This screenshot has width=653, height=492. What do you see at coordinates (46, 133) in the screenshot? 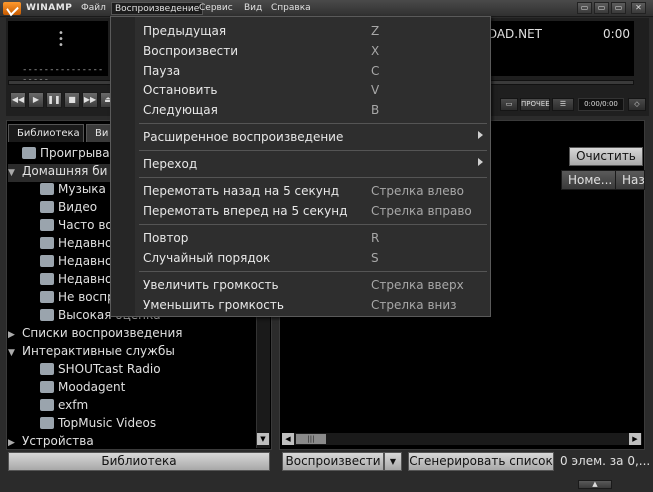
I see `tab-library: Библиотека` at bounding box center [46, 133].